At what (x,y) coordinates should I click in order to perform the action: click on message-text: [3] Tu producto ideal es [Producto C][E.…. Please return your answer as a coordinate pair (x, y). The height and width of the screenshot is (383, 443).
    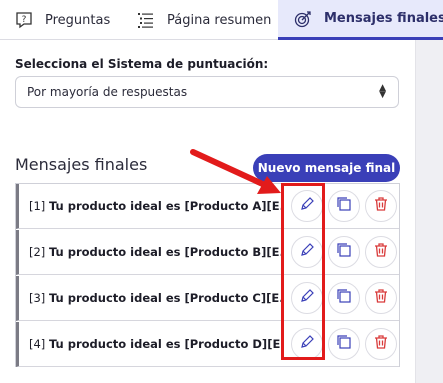
    Looking at the image, I should click on (156, 298).